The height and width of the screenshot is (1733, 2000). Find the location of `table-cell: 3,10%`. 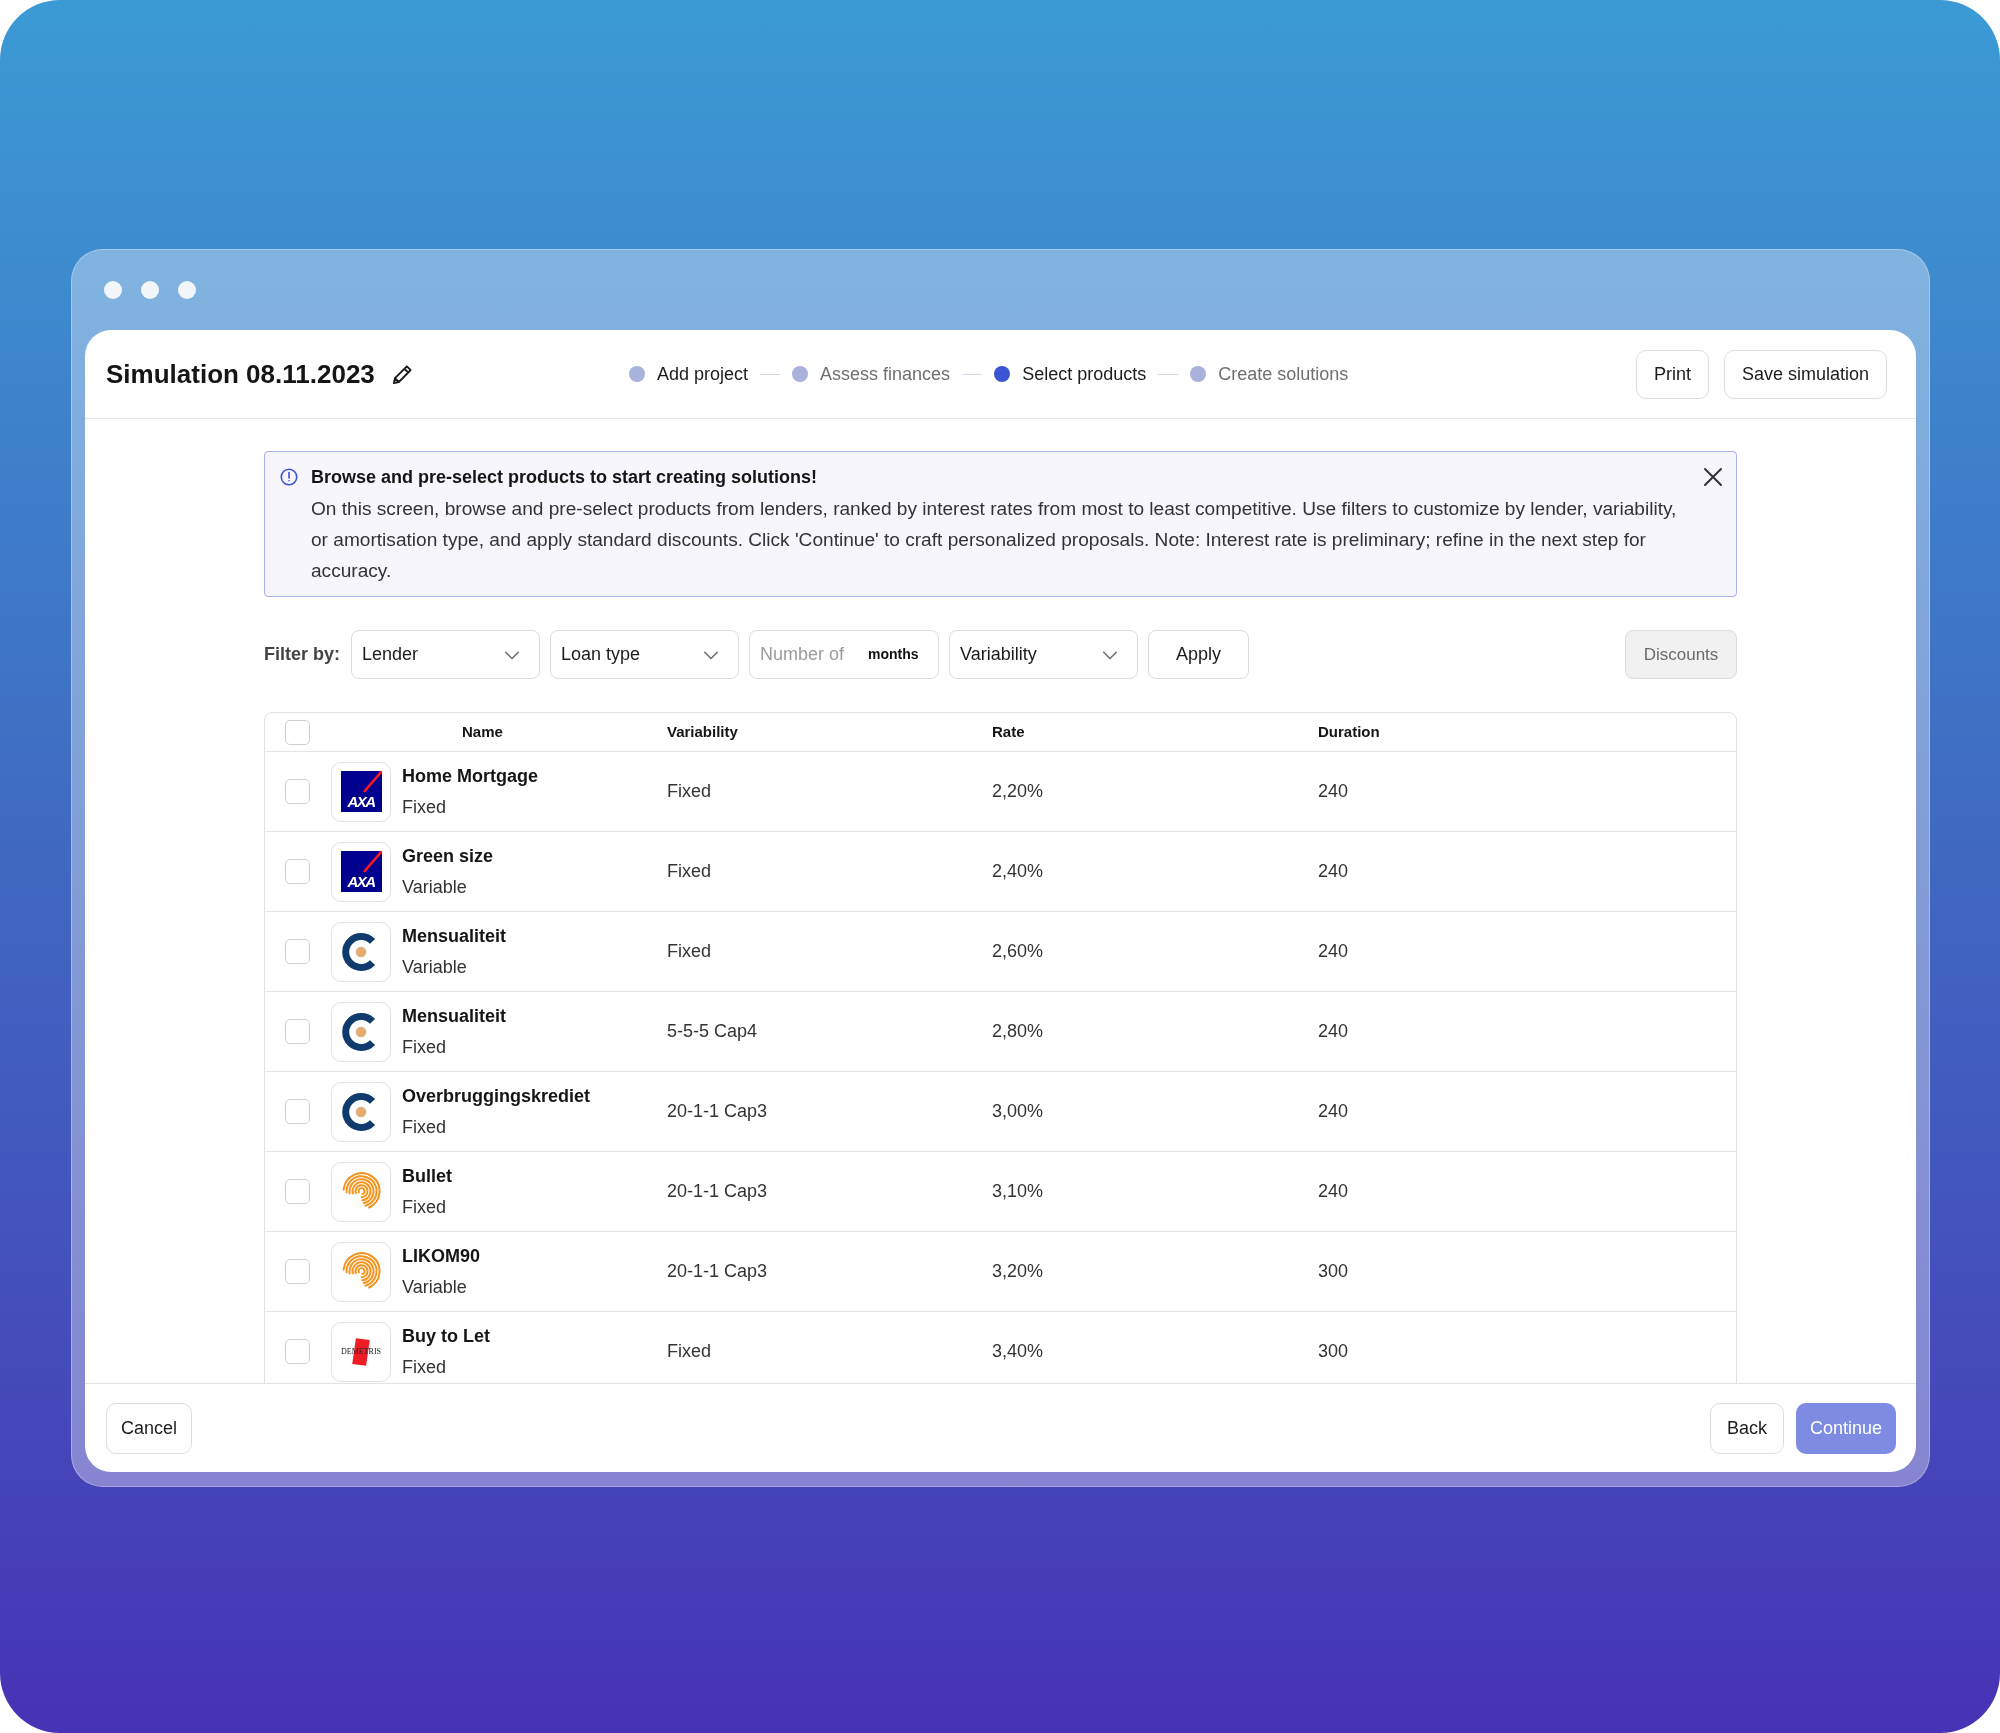

table-cell: 3,10% is located at coordinates (1018, 1191).